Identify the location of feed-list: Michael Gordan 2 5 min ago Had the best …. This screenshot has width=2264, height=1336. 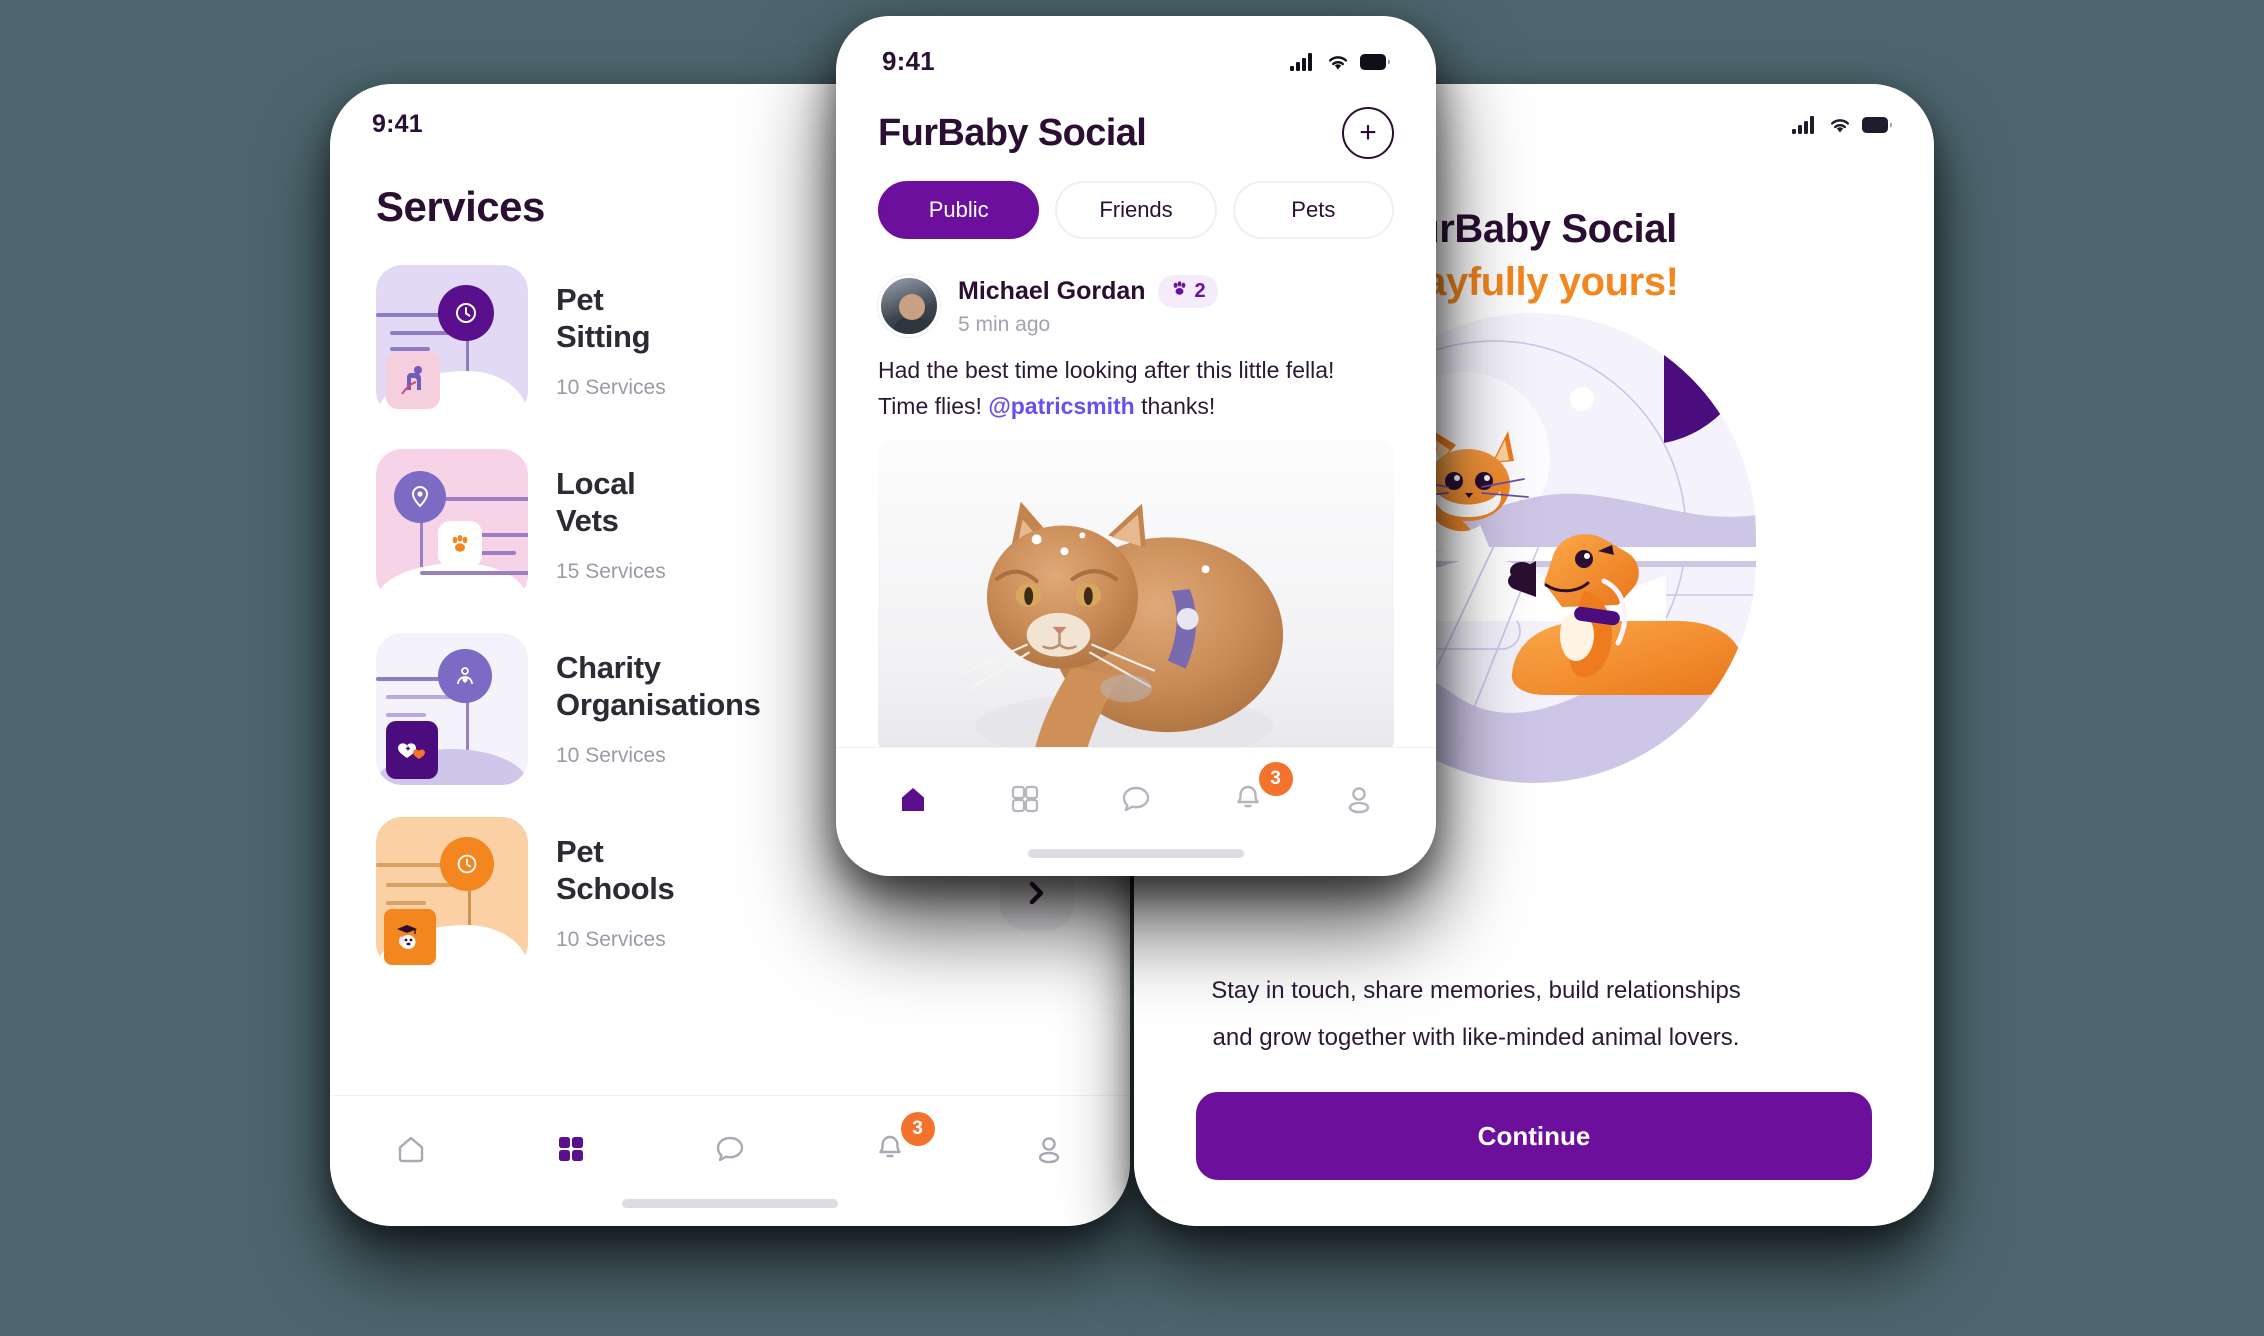
(1136, 502).